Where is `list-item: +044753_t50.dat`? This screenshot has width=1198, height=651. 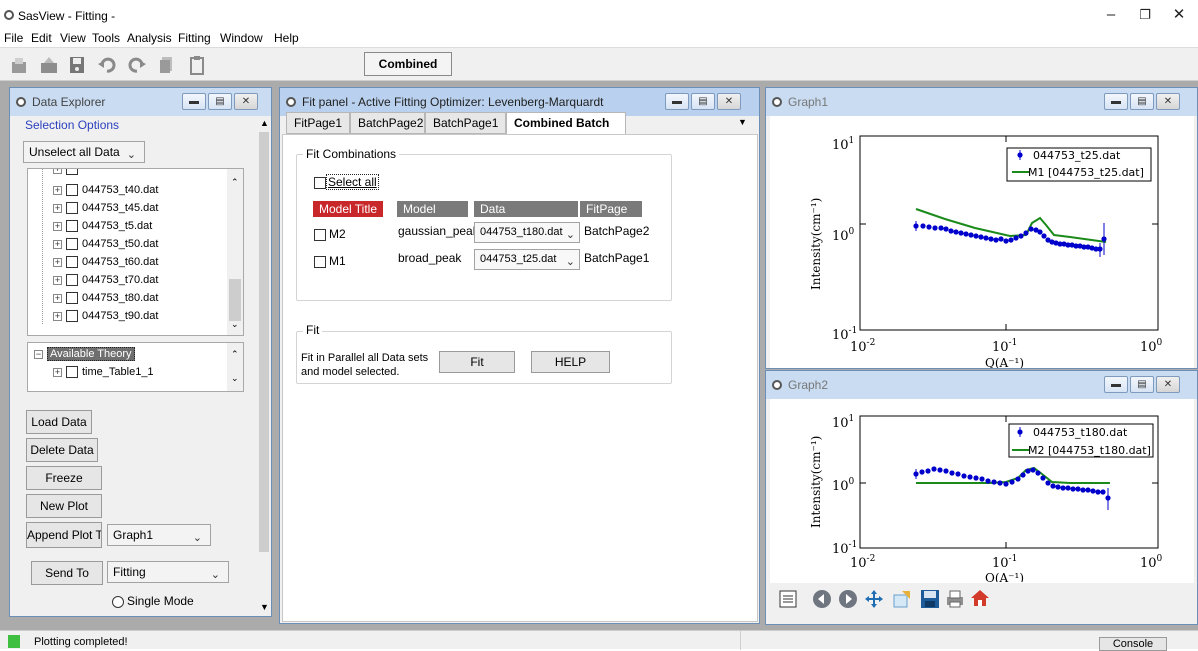
list-item: +044753_t50.dat is located at coordinates (105, 247).